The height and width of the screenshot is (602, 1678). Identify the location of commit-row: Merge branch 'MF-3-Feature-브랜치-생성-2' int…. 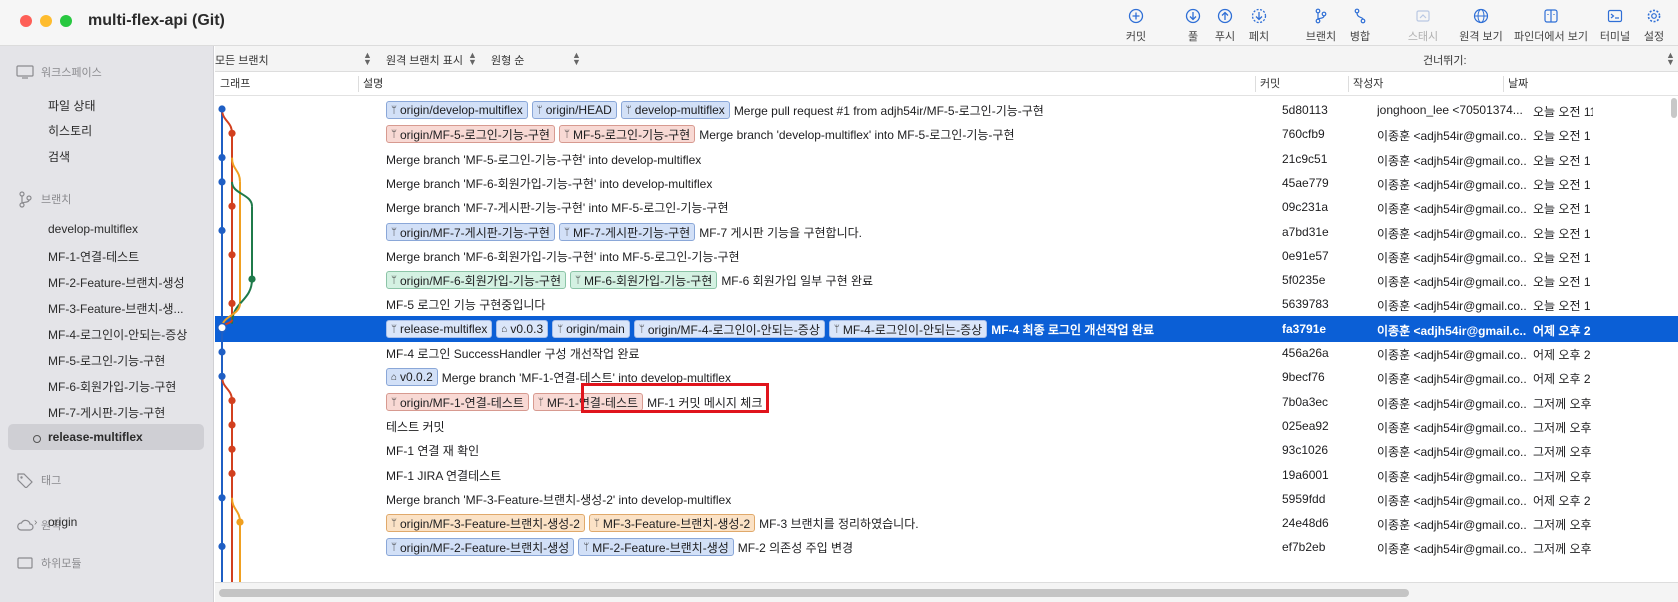
(946, 499).